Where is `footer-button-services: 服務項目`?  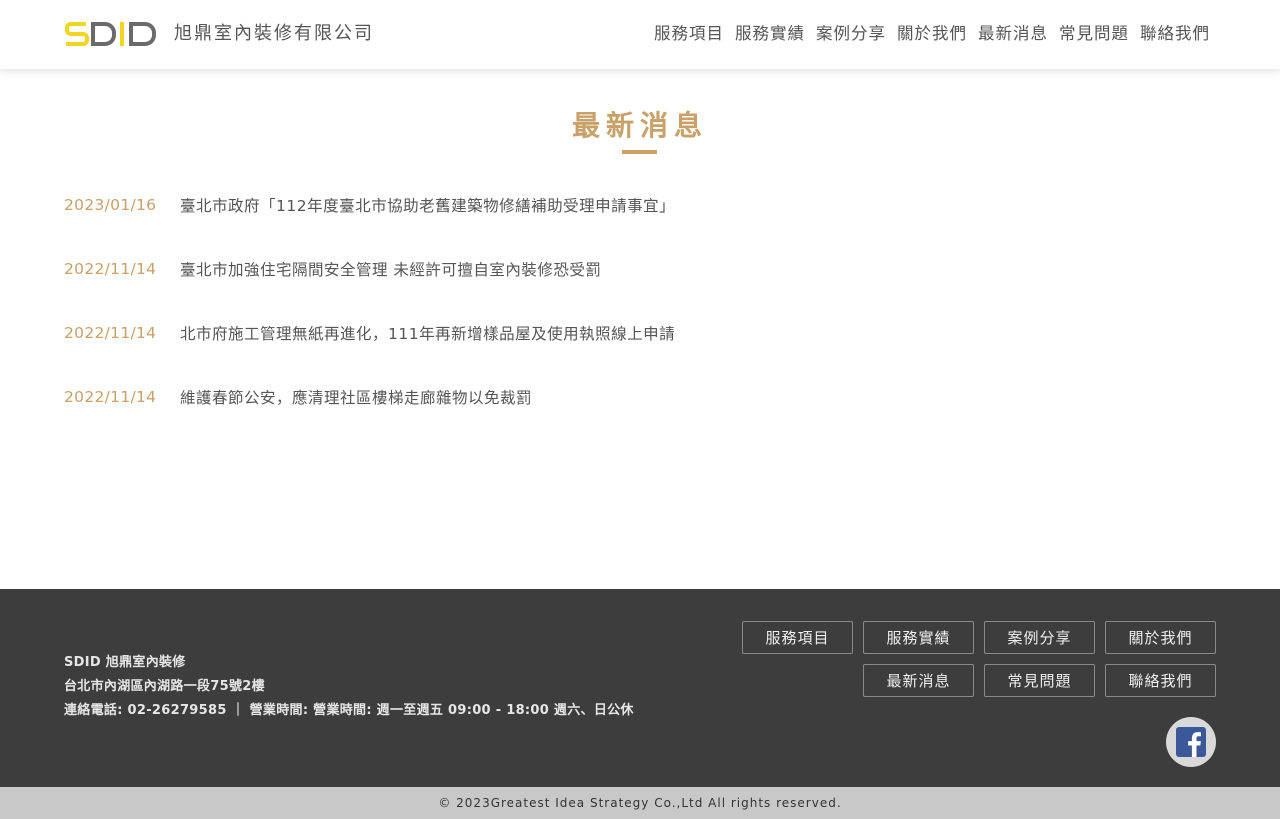 footer-button-services: 服務項目 is located at coordinates (797, 637).